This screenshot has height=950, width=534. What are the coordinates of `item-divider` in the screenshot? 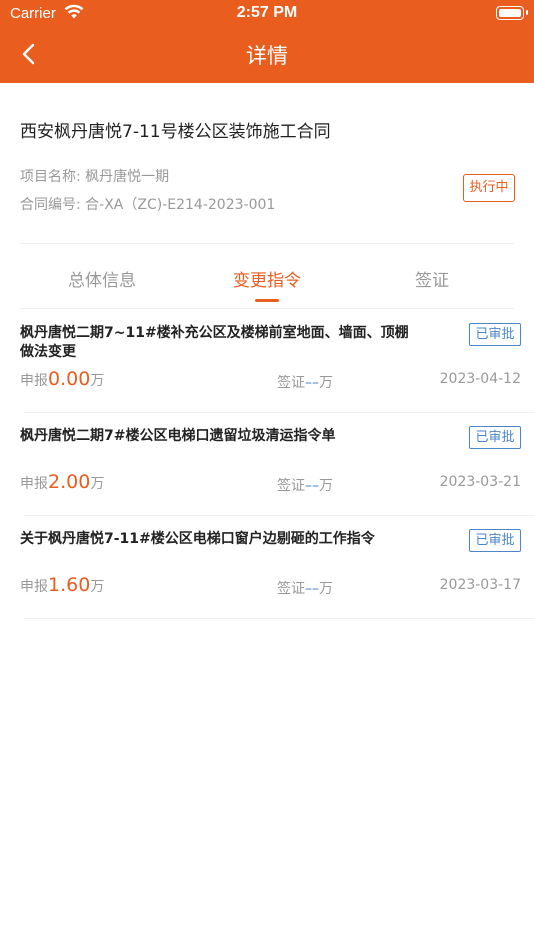 It's located at (279, 618).